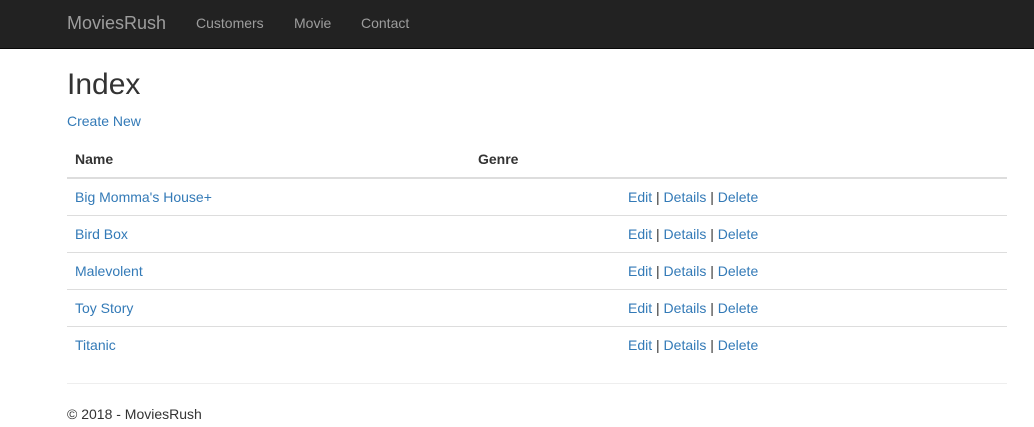 This screenshot has height=427, width=1034. I want to click on table-header-row: Name Genre, so click(537, 159).